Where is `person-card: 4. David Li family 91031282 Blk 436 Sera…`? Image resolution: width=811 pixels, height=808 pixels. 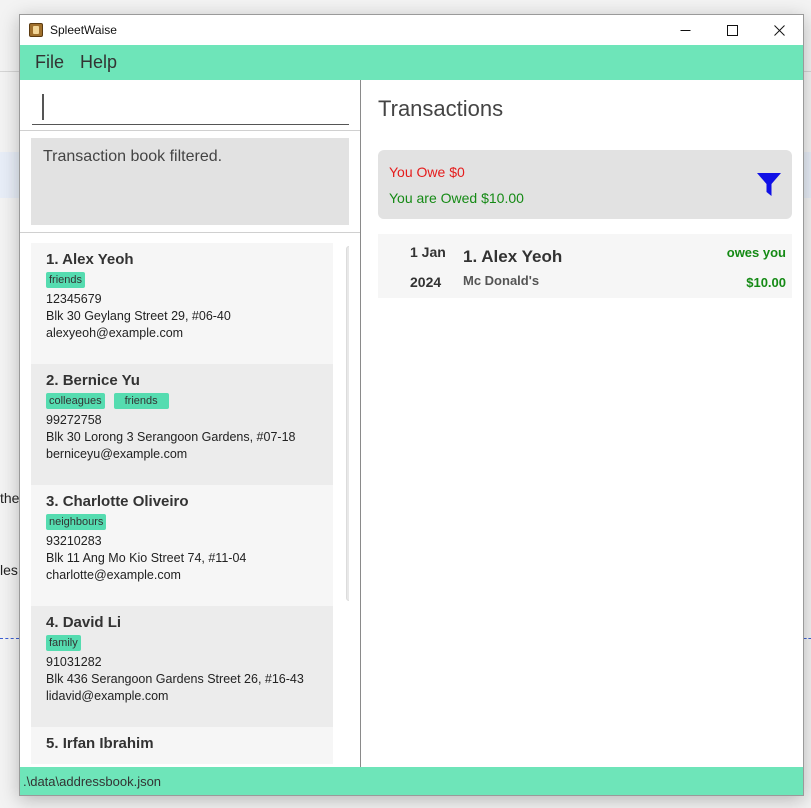
person-card: 4. David Li family 91031282 Blk 436 Sera… is located at coordinates (182, 666).